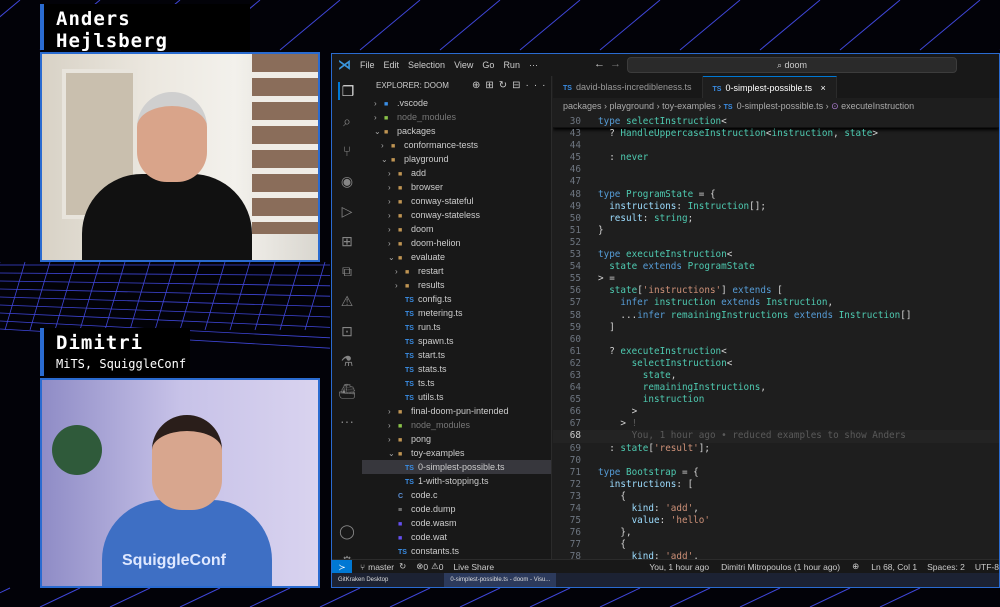 The height and width of the screenshot is (607, 1000). Describe the element at coordinates (615, 64) in the screenshot. I see `forward-arrow-icon: →` at that location.